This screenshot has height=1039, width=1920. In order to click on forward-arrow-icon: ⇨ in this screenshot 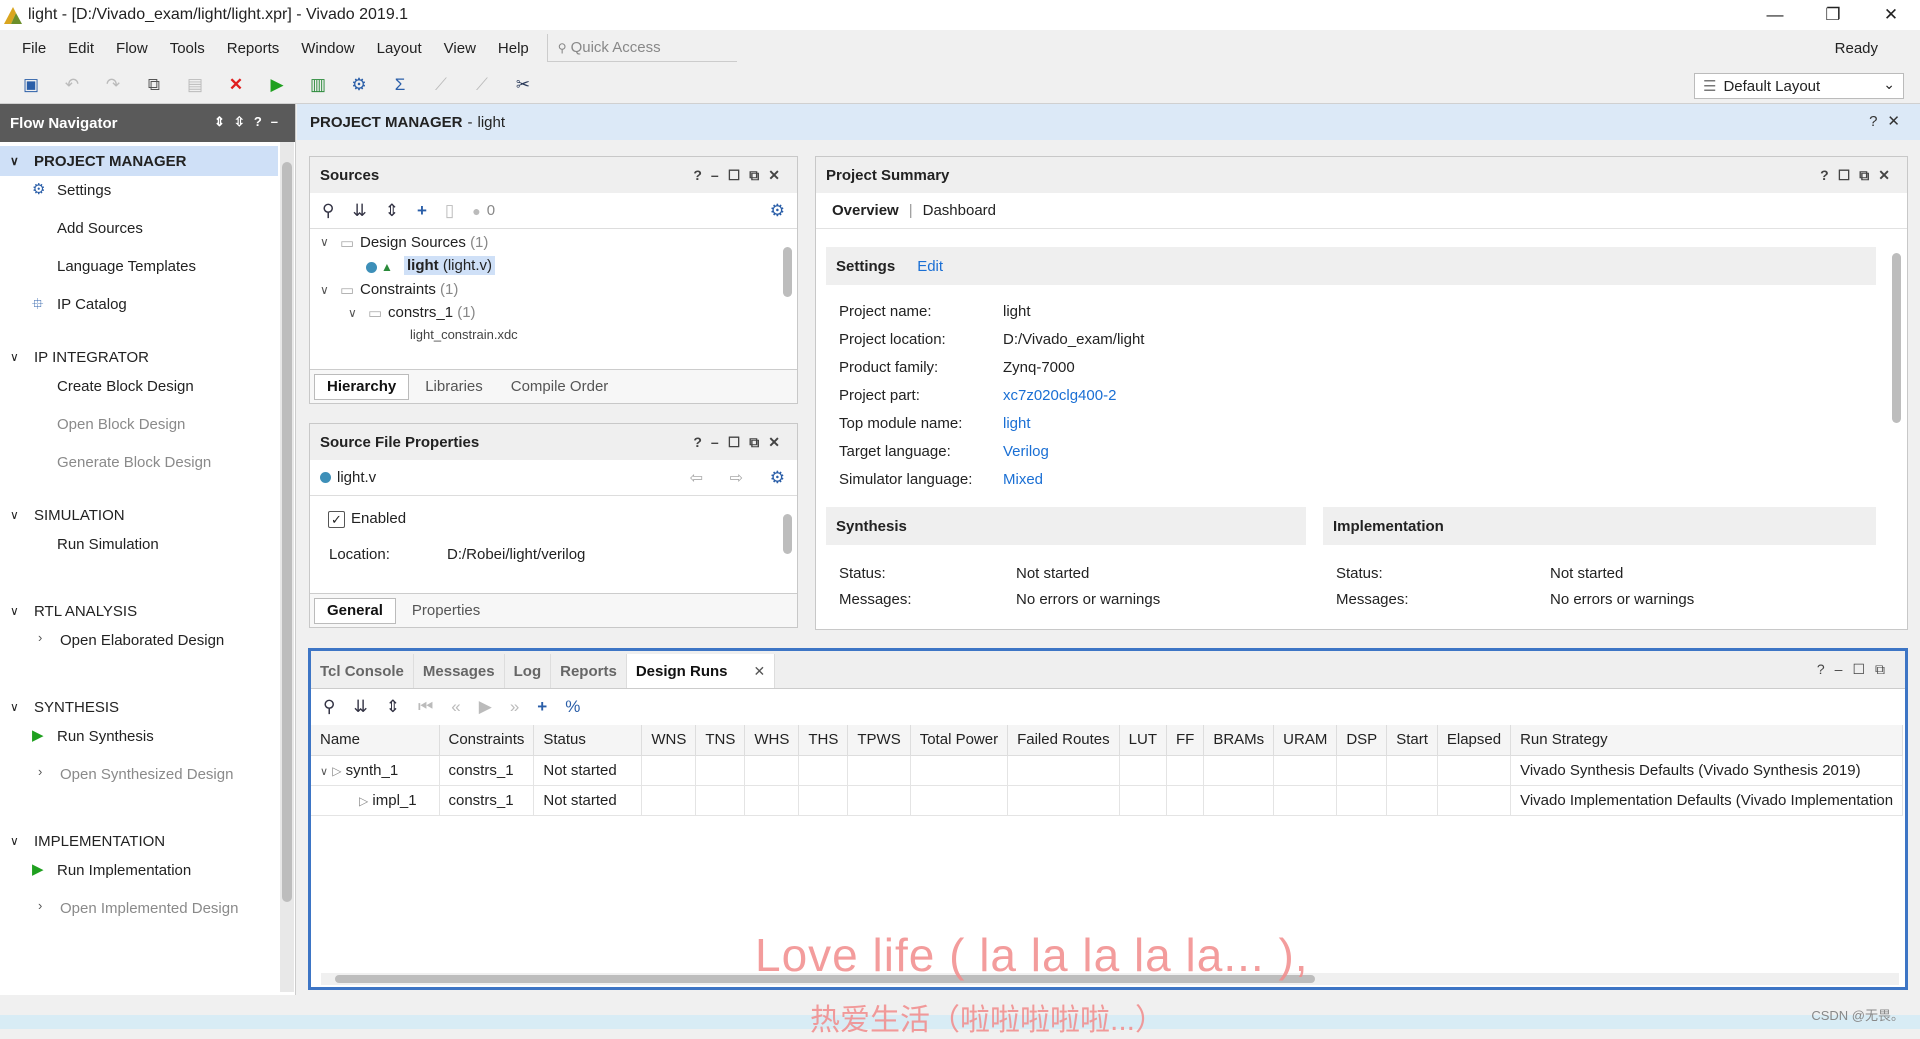, I will do `click(736, 478)`.